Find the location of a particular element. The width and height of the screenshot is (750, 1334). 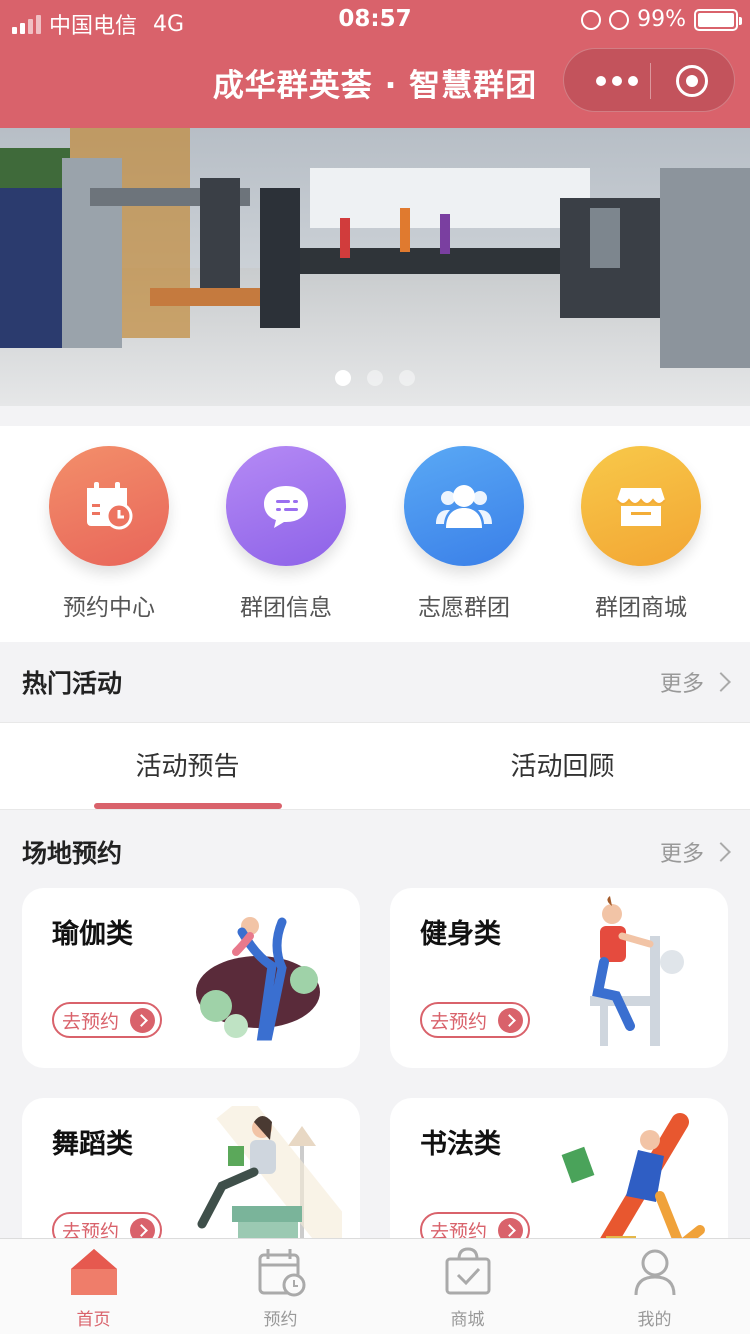

shopping-bag-icon is located at coordinates (467, 1271).